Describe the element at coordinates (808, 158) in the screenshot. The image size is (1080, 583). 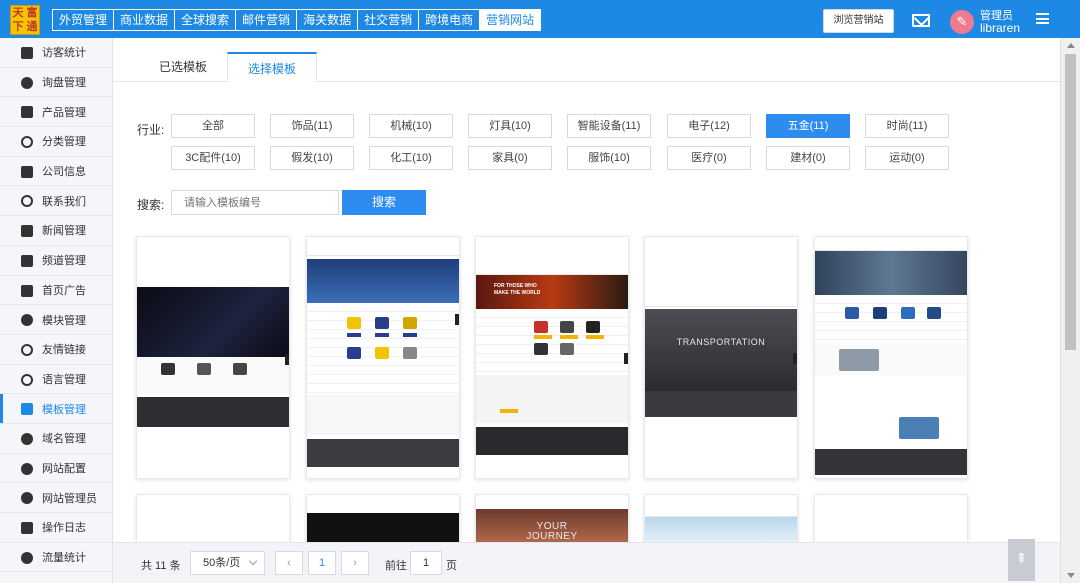
I see `filter-chip: 建材(0)` at that location.